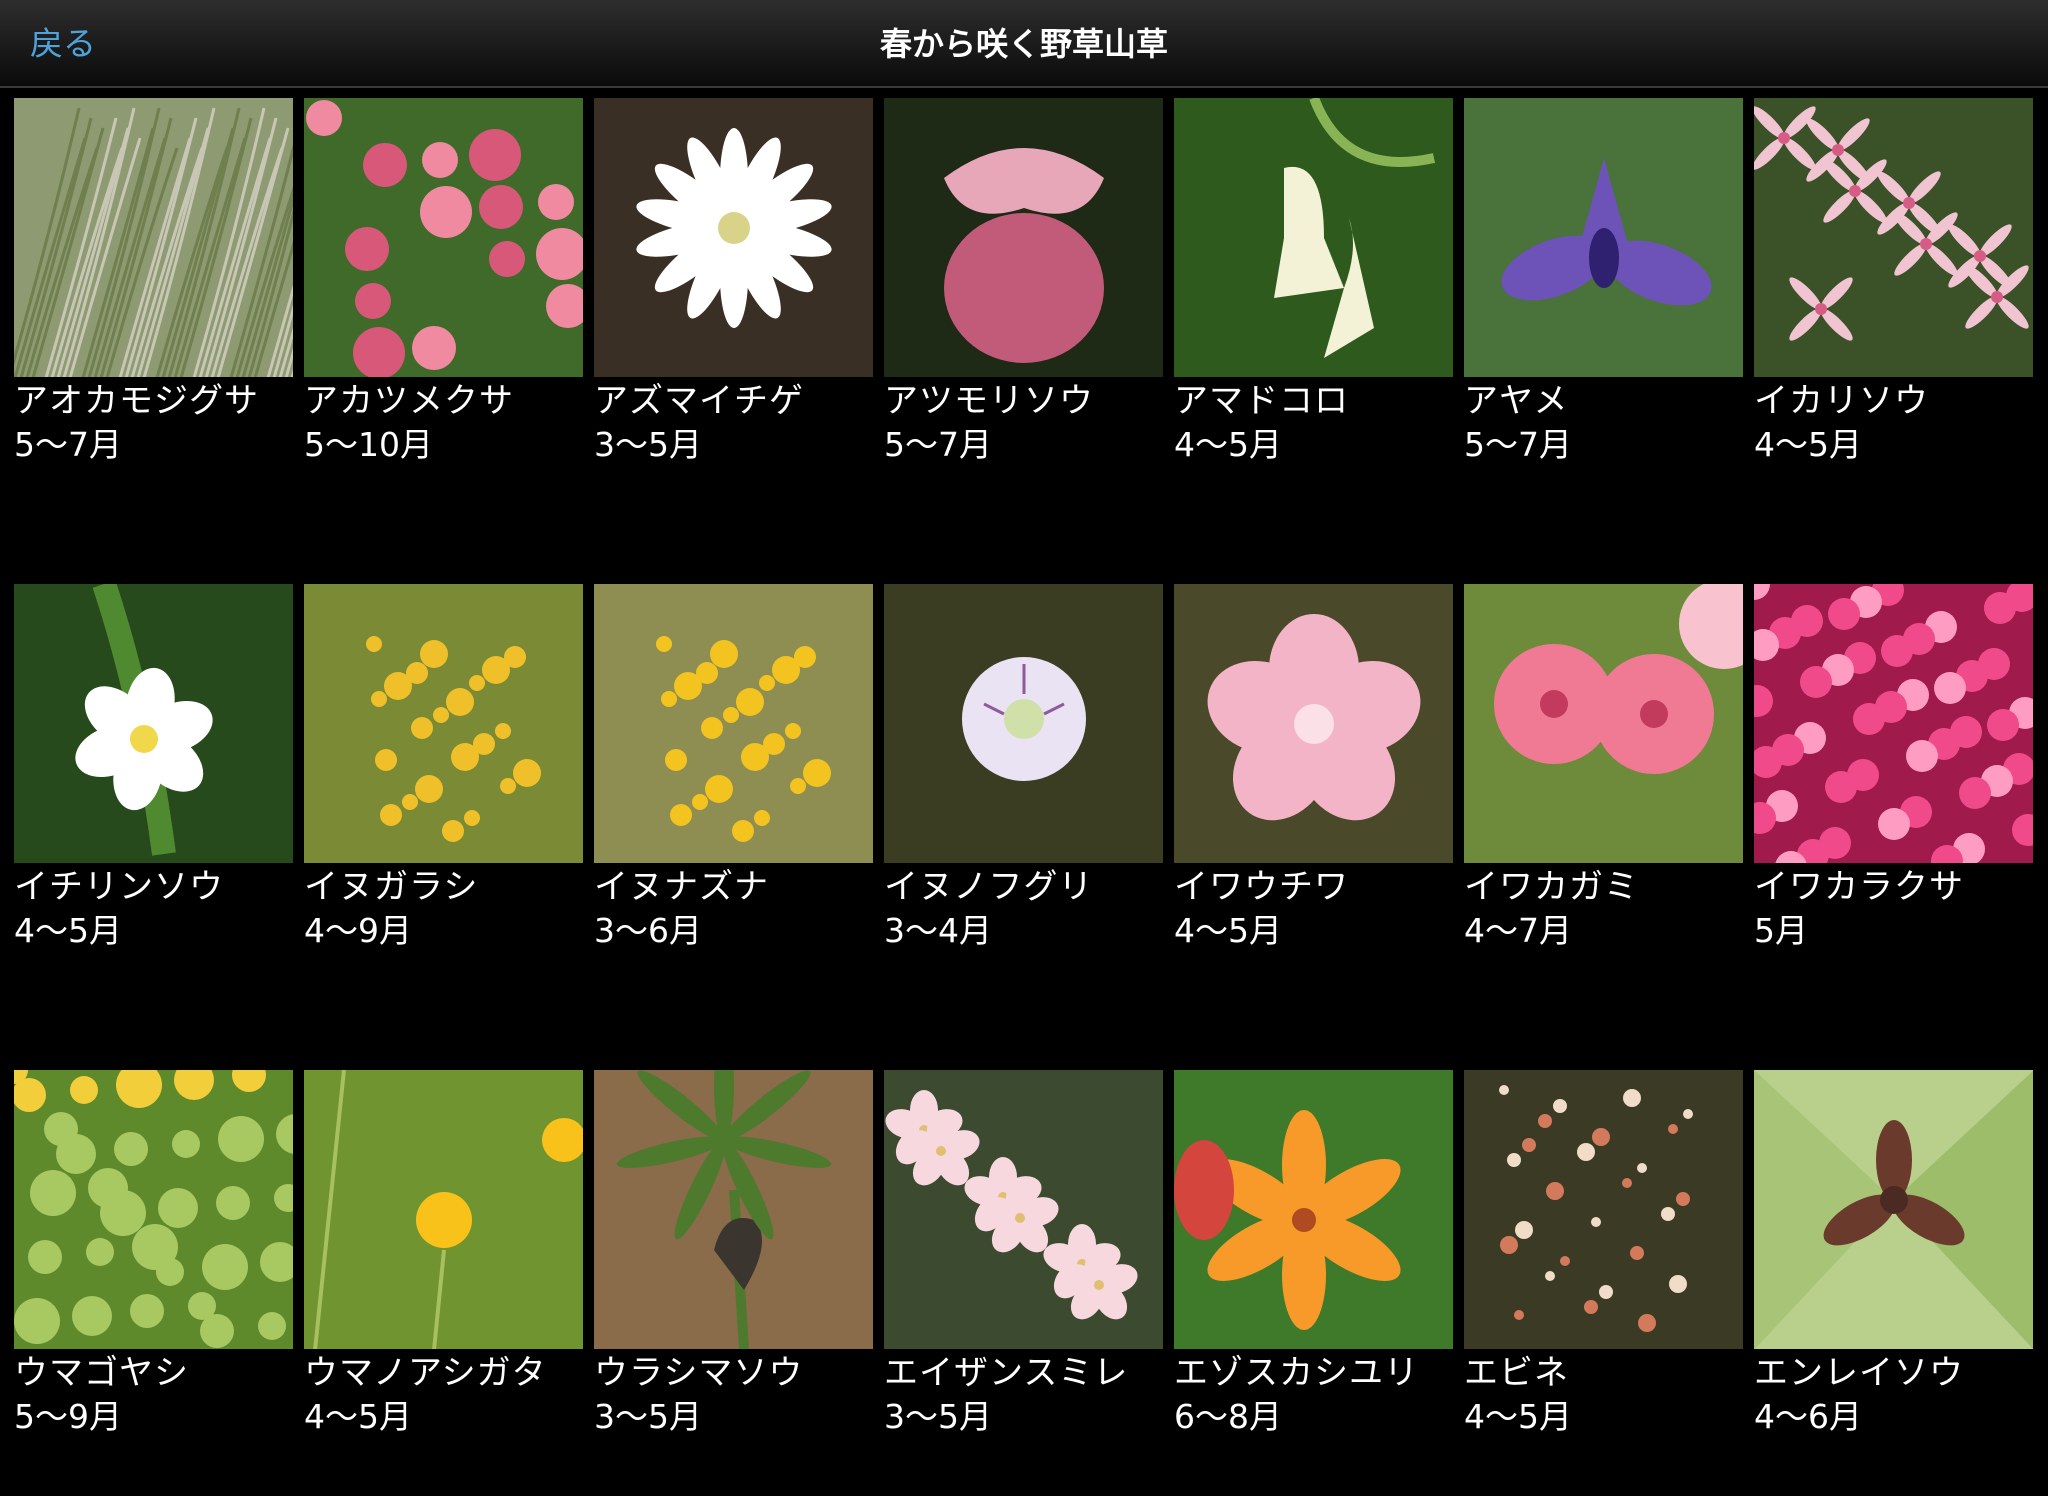 This screenshot has width=2048, height=1496. I want to click on plant-season: 4〜7月, so click(1518, 930).